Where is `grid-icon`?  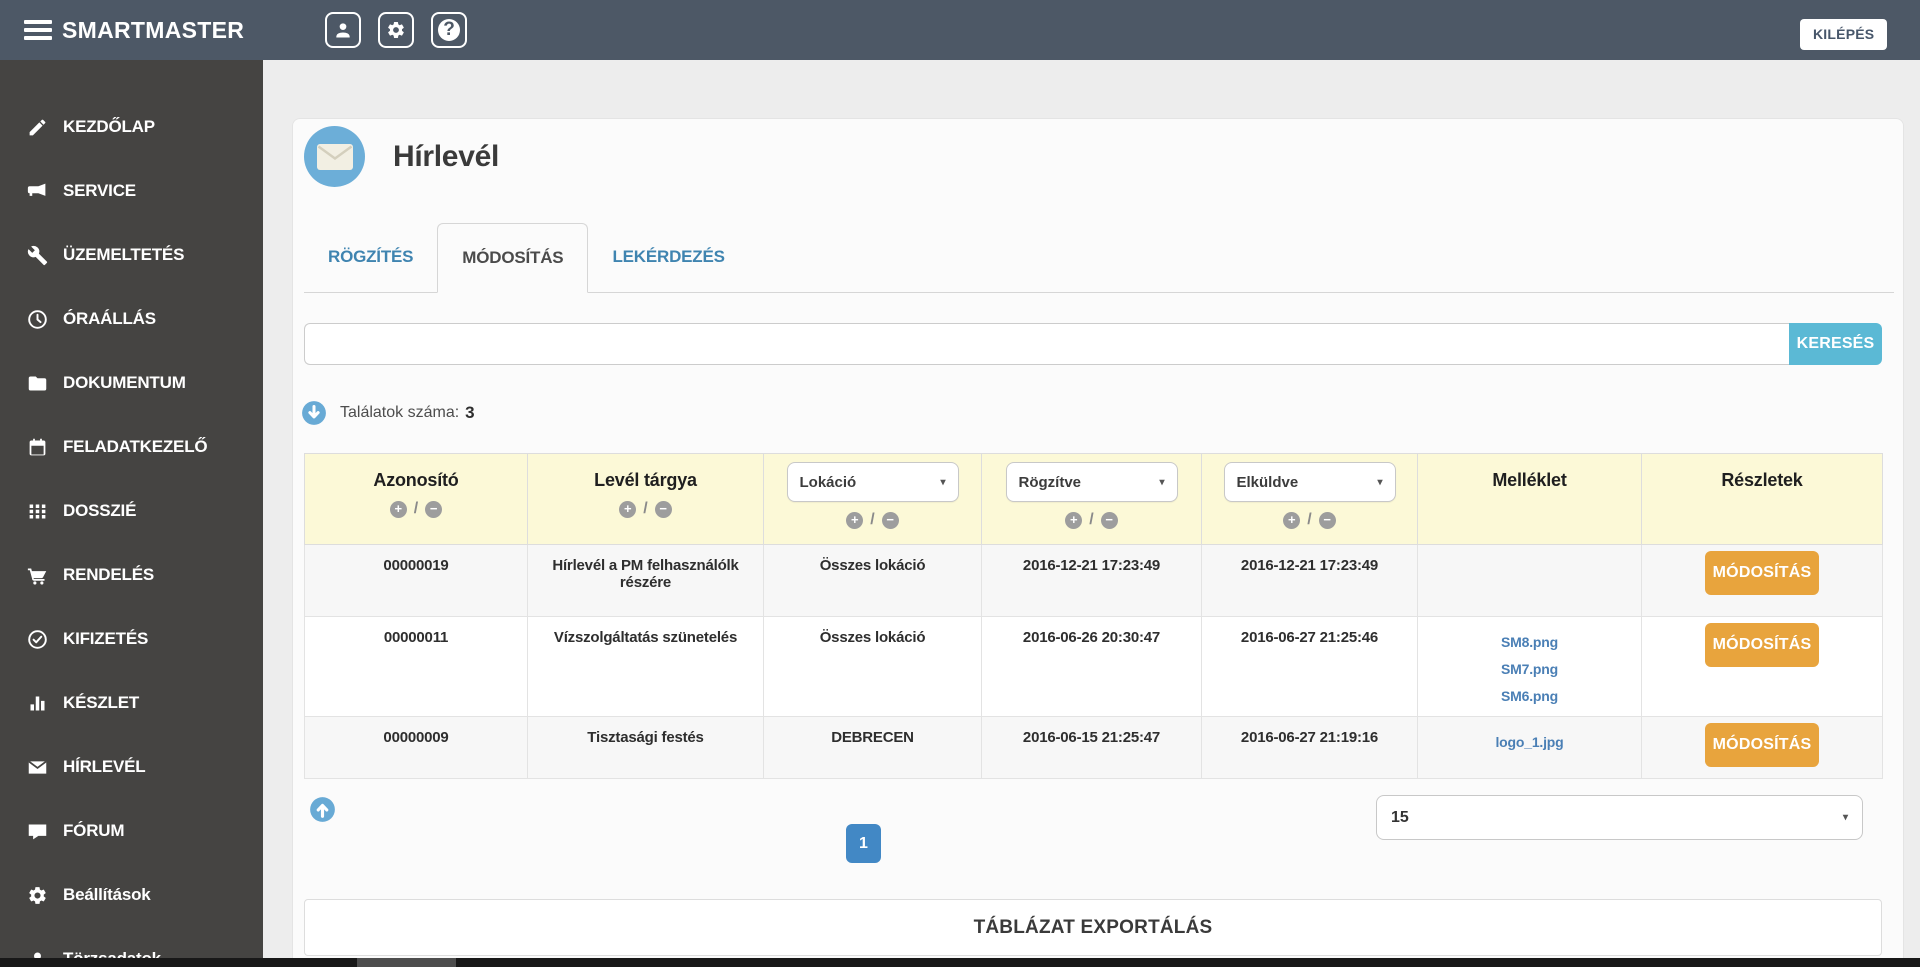
grid-icon is located at coordinates (37, 511).